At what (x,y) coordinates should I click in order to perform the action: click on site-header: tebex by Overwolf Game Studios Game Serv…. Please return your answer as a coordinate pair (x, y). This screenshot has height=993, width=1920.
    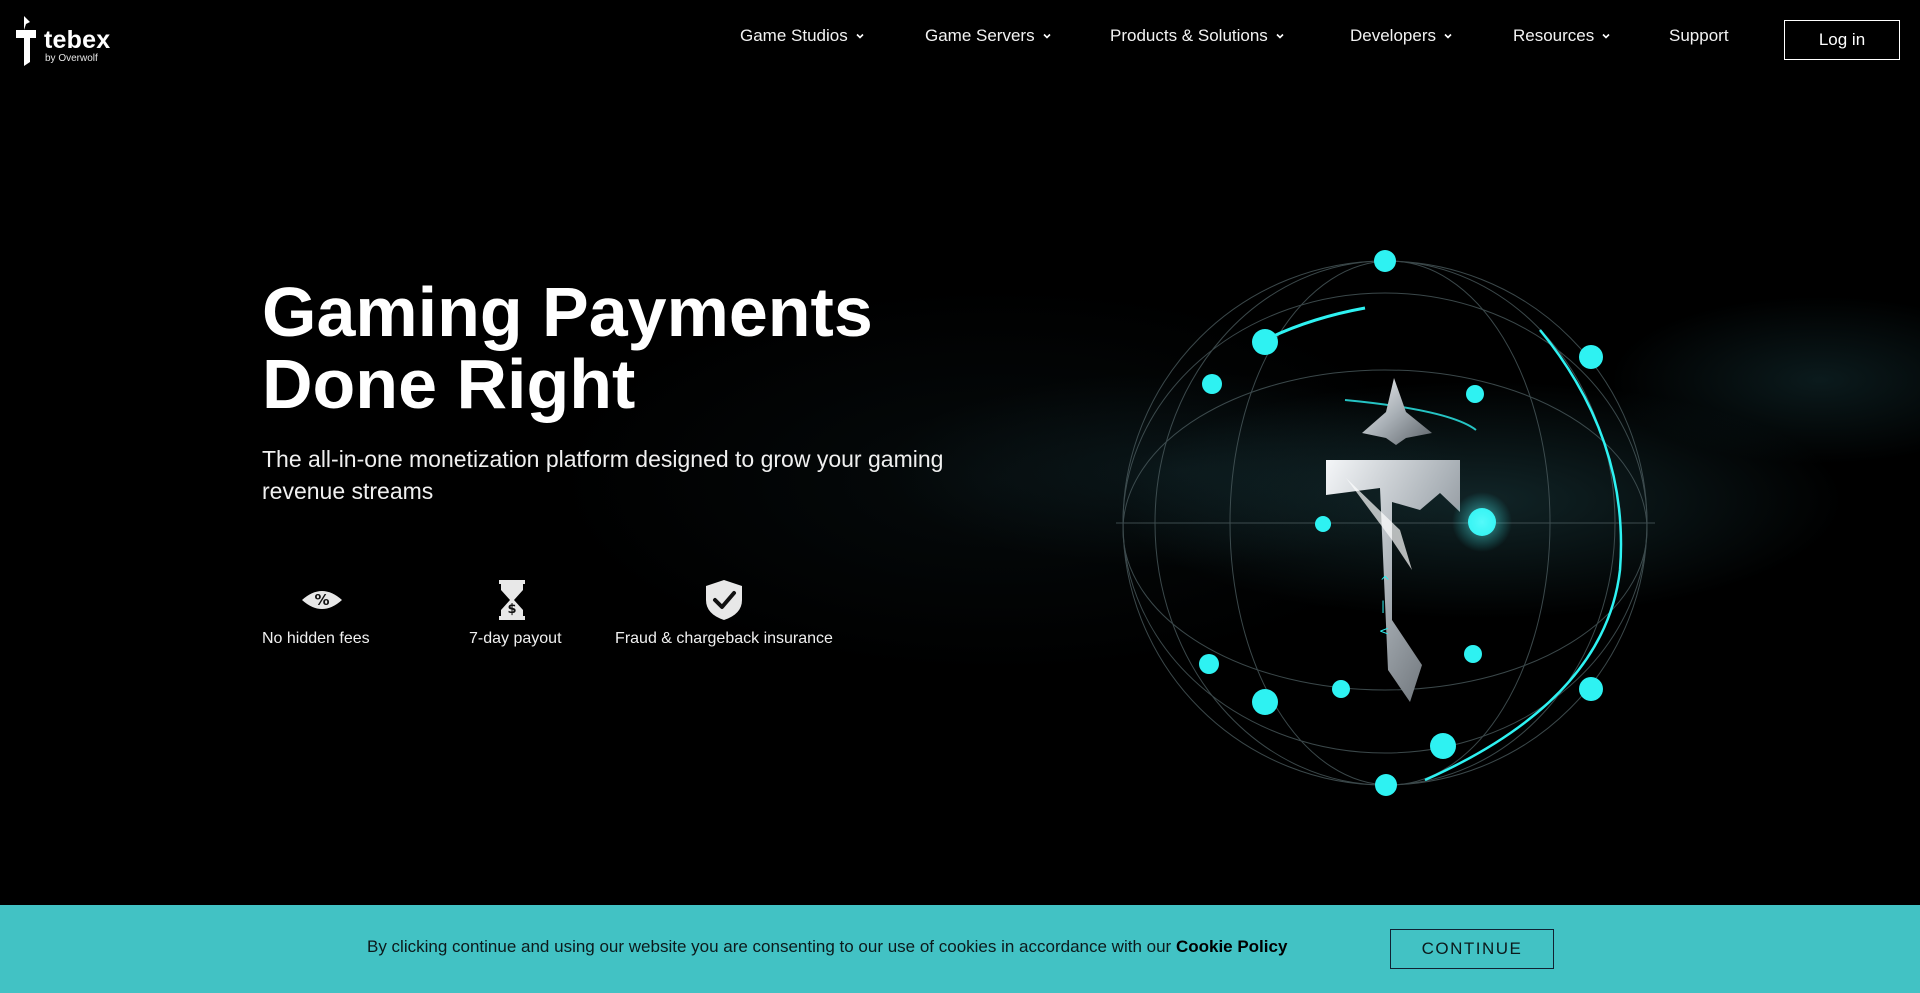
    Looking at the image, I should click on (960, 40).